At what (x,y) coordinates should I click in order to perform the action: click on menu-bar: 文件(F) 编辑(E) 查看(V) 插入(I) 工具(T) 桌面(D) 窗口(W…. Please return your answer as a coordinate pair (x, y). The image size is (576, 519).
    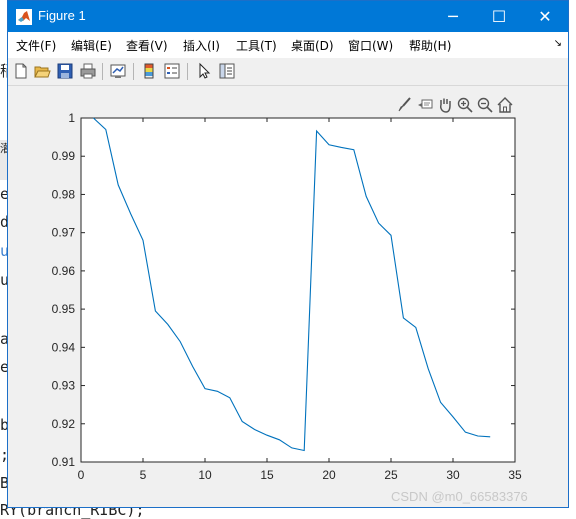
    Looking at the image, I should click on (288, 45).